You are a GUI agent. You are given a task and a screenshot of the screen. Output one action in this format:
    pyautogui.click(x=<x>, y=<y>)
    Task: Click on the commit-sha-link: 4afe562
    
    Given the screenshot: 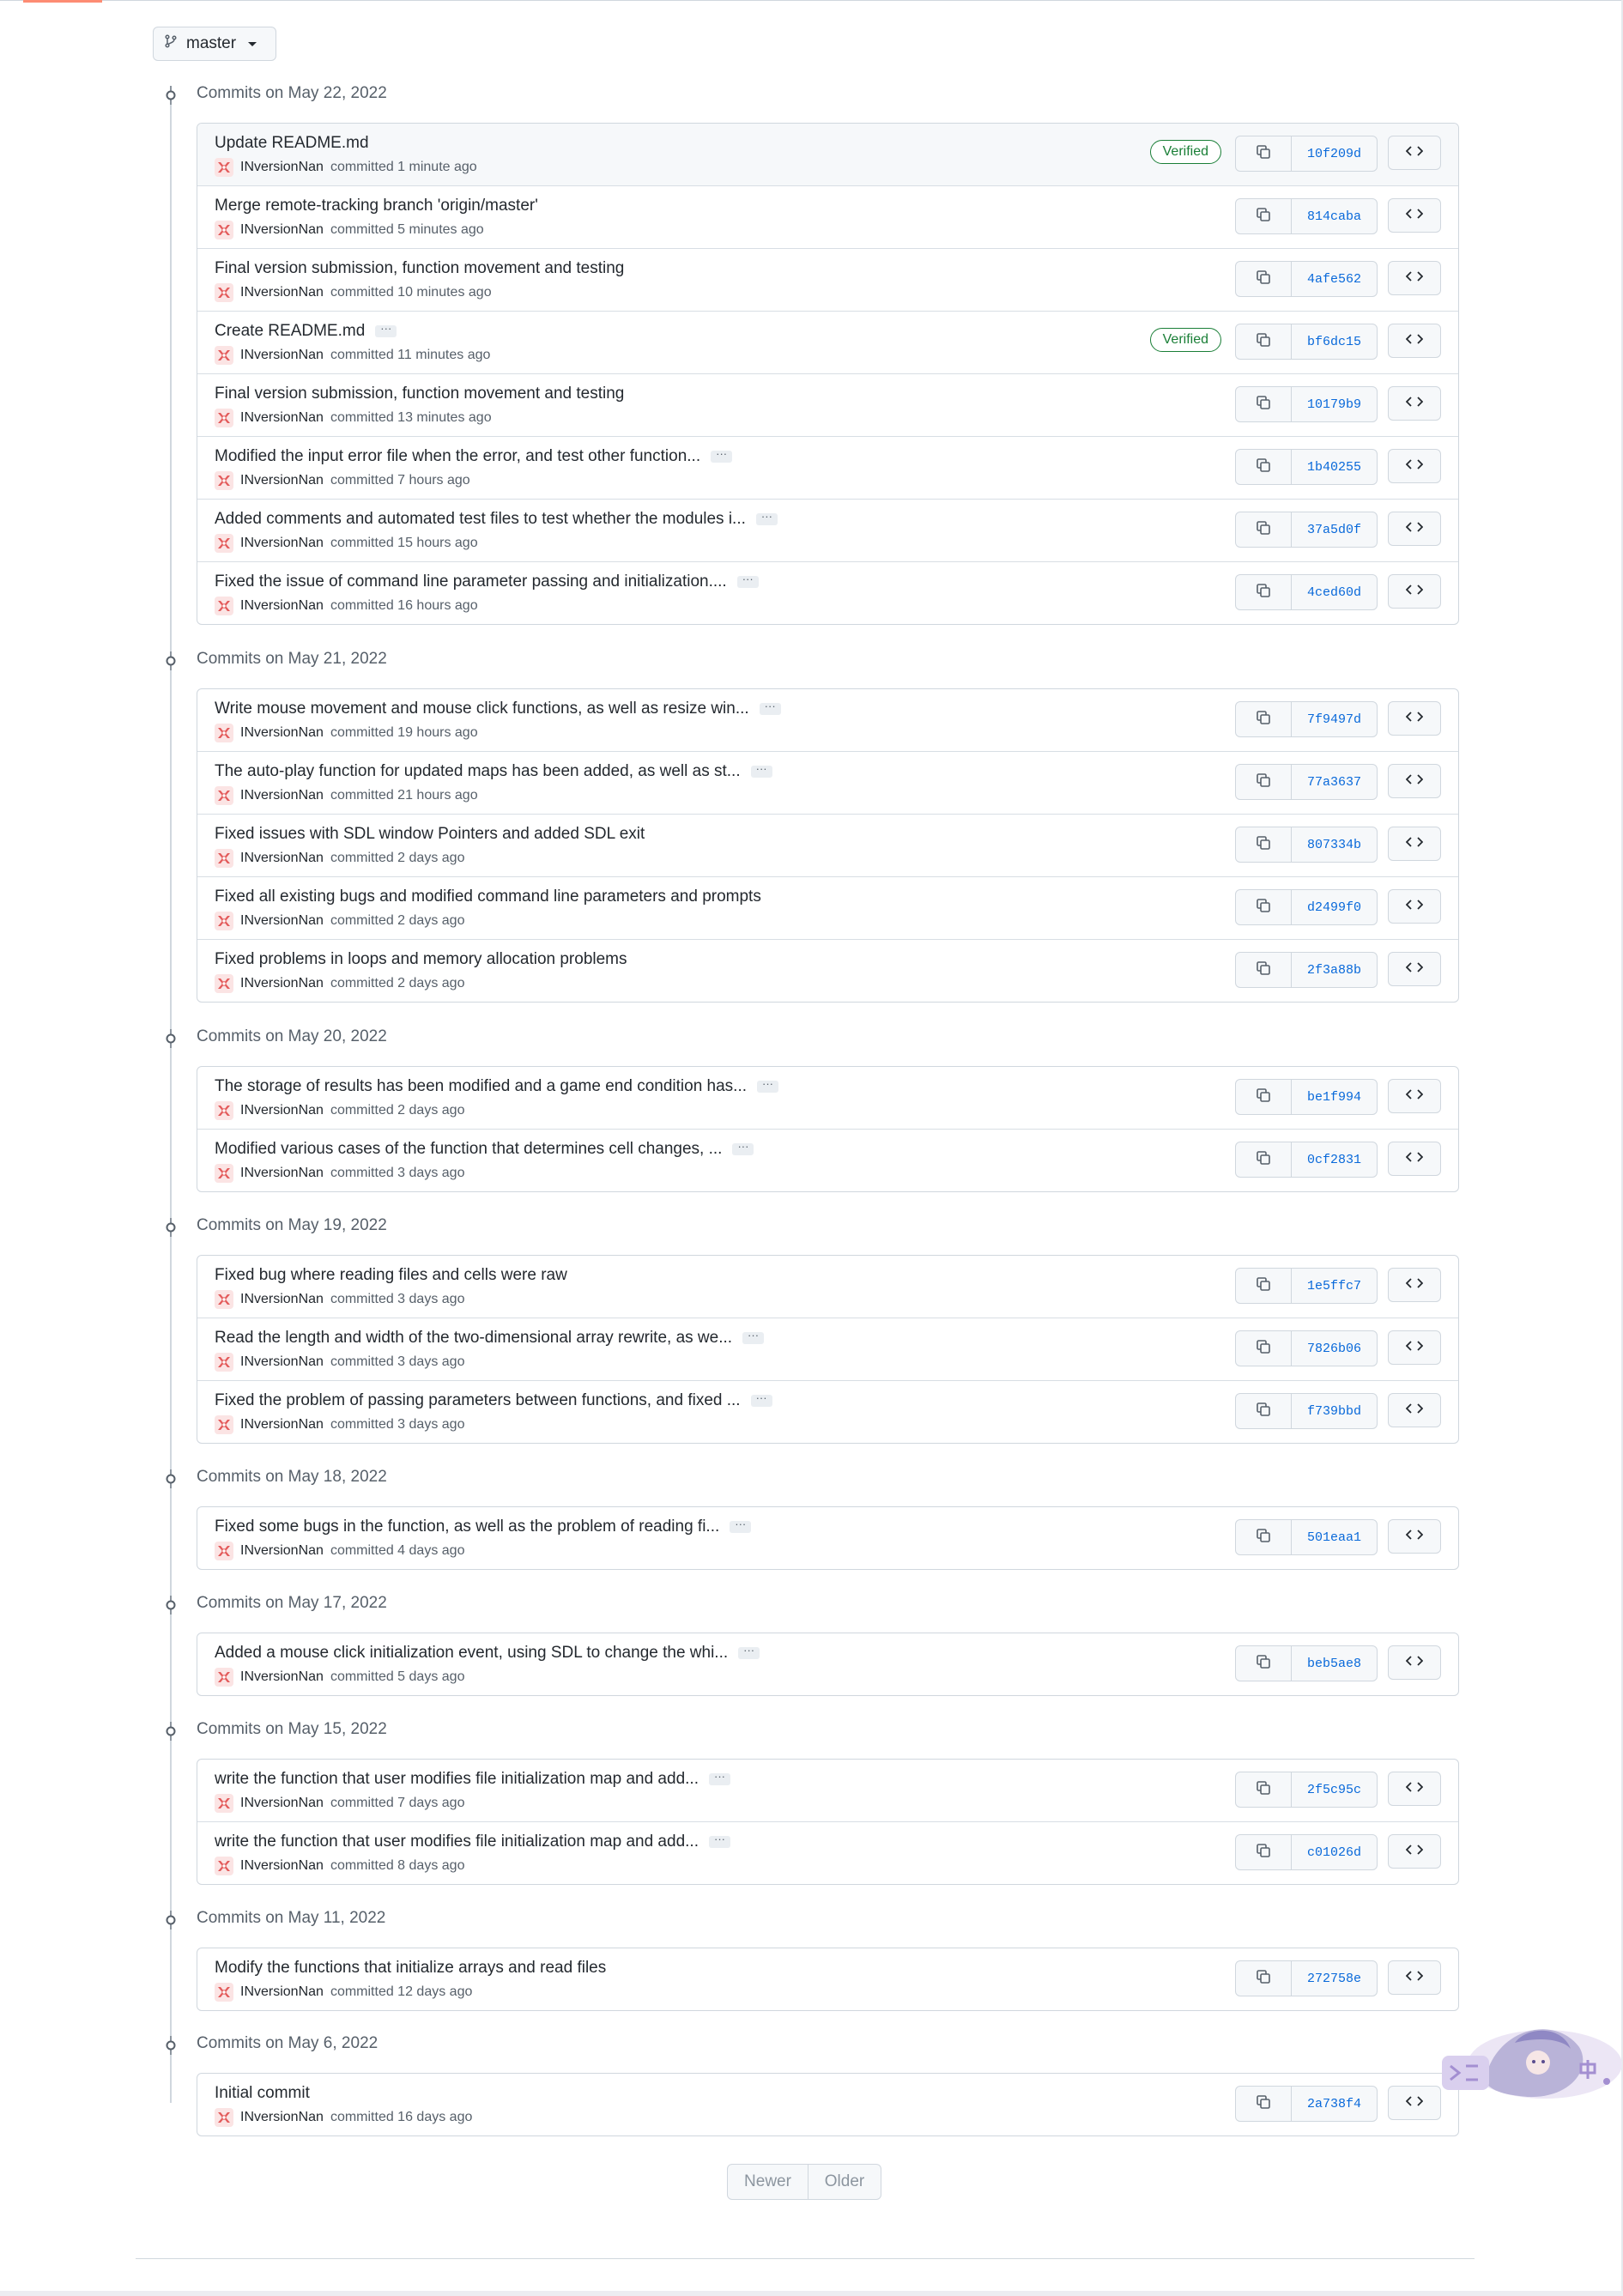 What is the action you would take?
    pyautogui.click(x=1334, y=279)
    